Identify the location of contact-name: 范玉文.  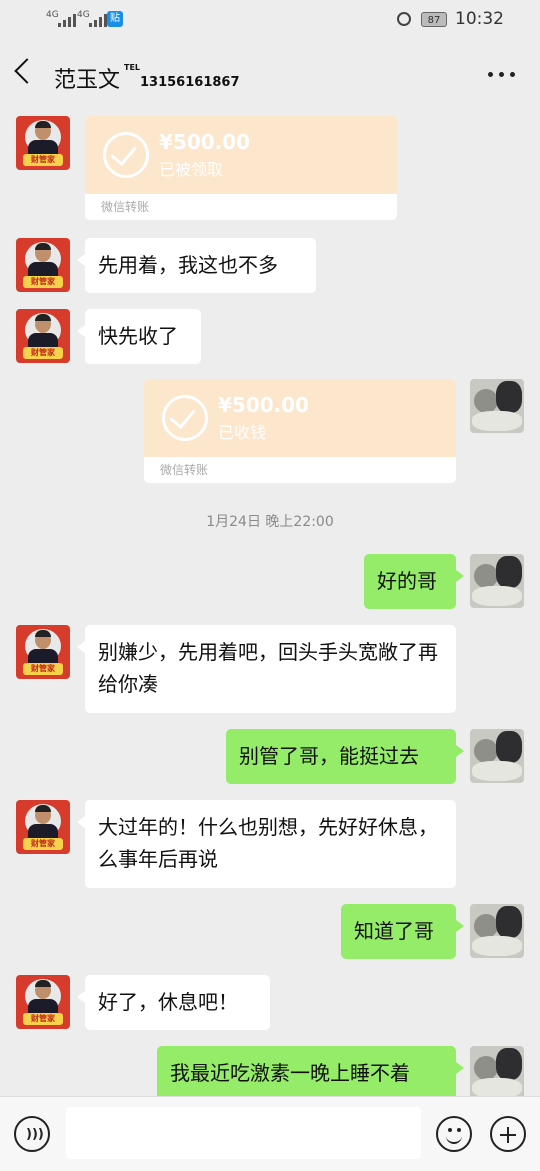
(87, 80).